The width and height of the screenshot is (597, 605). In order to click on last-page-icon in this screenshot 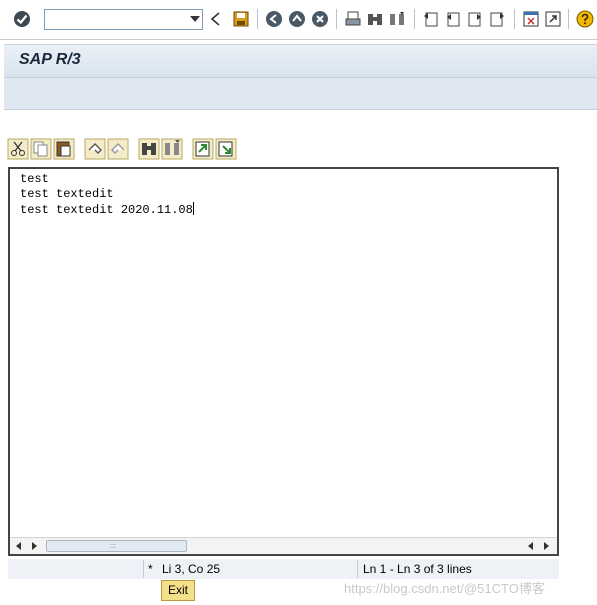, I will do `click(497, 19)`.